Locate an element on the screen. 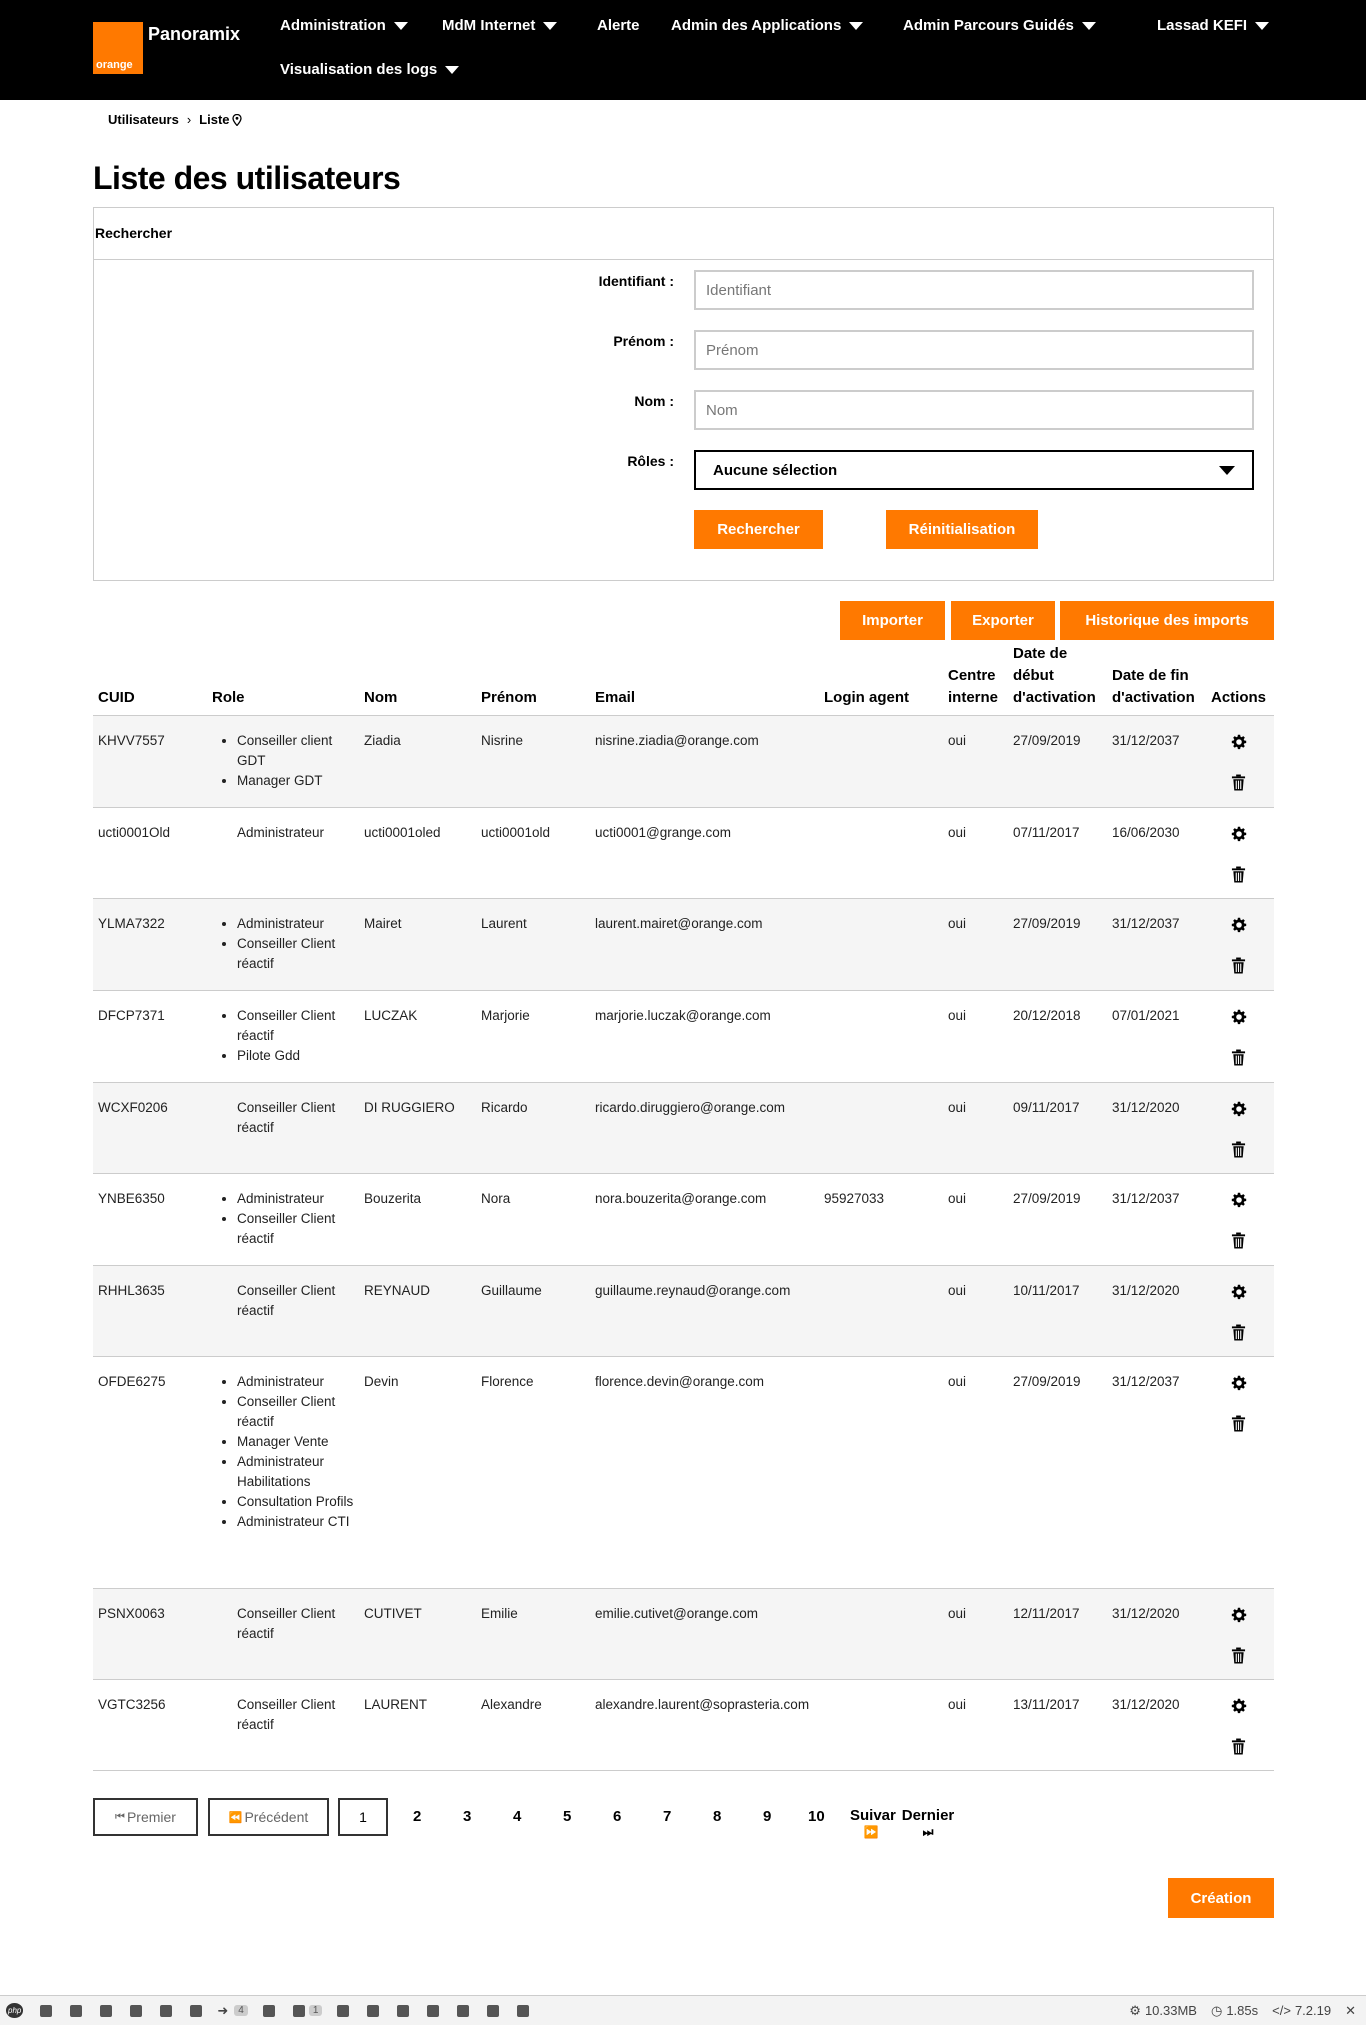  role-item: Conseiller Client réactif is located at coordinates (286, 1300).